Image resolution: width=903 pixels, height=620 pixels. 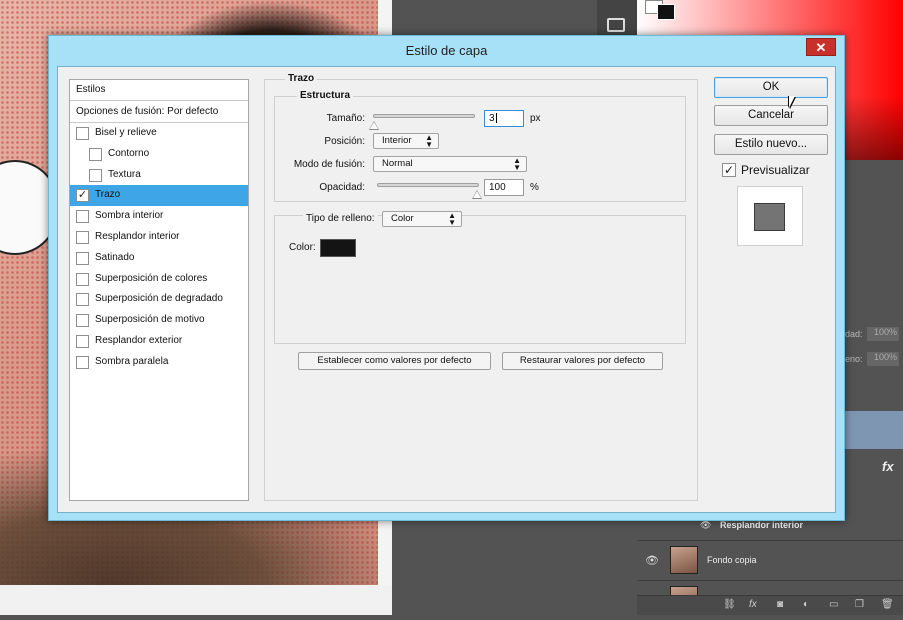 I want to click on style-item: Superposición de motivo, so click(x=159, y=320).